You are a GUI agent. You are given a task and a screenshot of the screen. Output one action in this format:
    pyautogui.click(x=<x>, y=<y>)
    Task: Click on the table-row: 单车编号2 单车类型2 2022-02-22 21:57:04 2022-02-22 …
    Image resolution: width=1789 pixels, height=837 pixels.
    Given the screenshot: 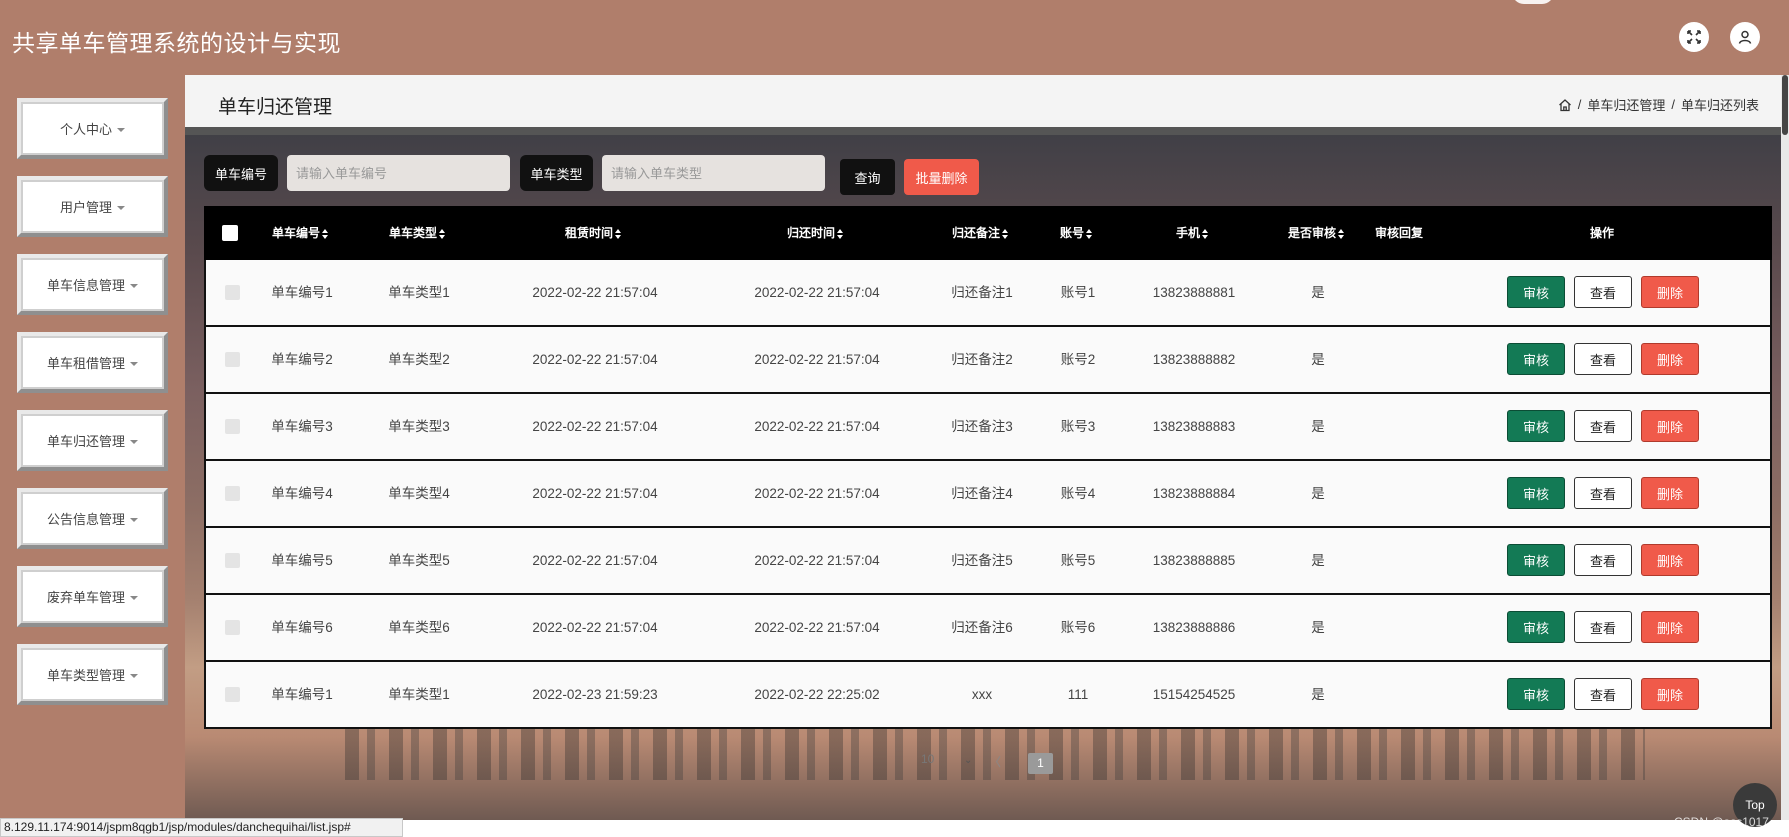 What is the action you would take?
    pyautogui.click(x=988, y=360)
    